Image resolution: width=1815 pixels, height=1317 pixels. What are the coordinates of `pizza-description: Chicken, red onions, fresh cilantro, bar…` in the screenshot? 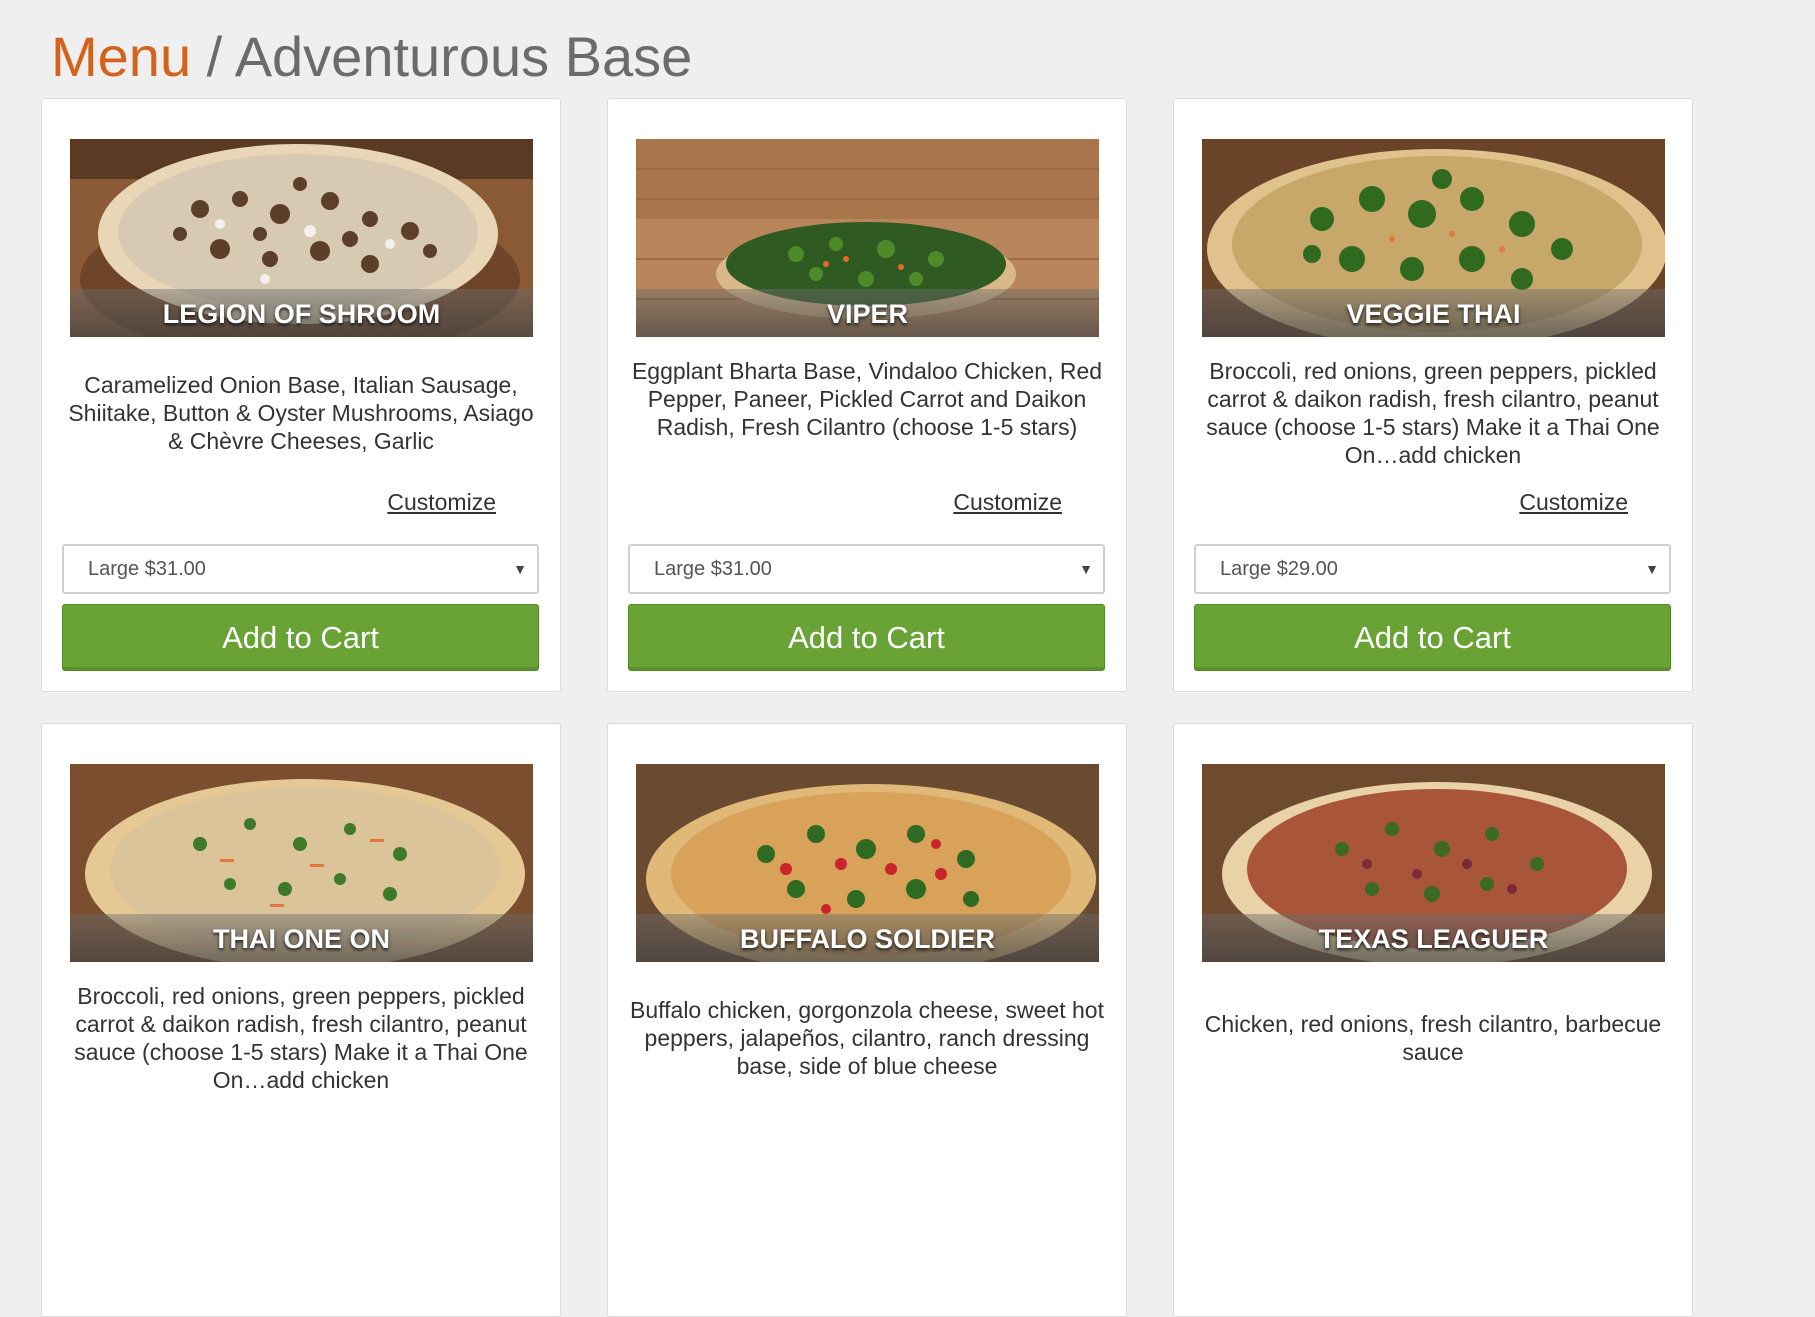 It's located at (1433, 1038).